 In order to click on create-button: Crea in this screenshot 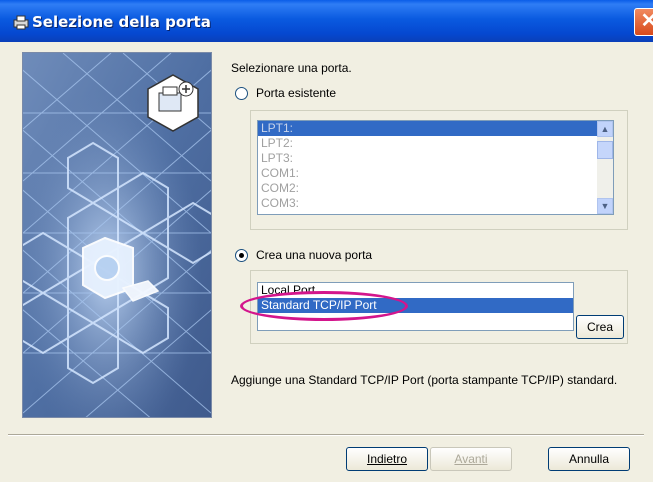, I will do `click(600, 327)`.